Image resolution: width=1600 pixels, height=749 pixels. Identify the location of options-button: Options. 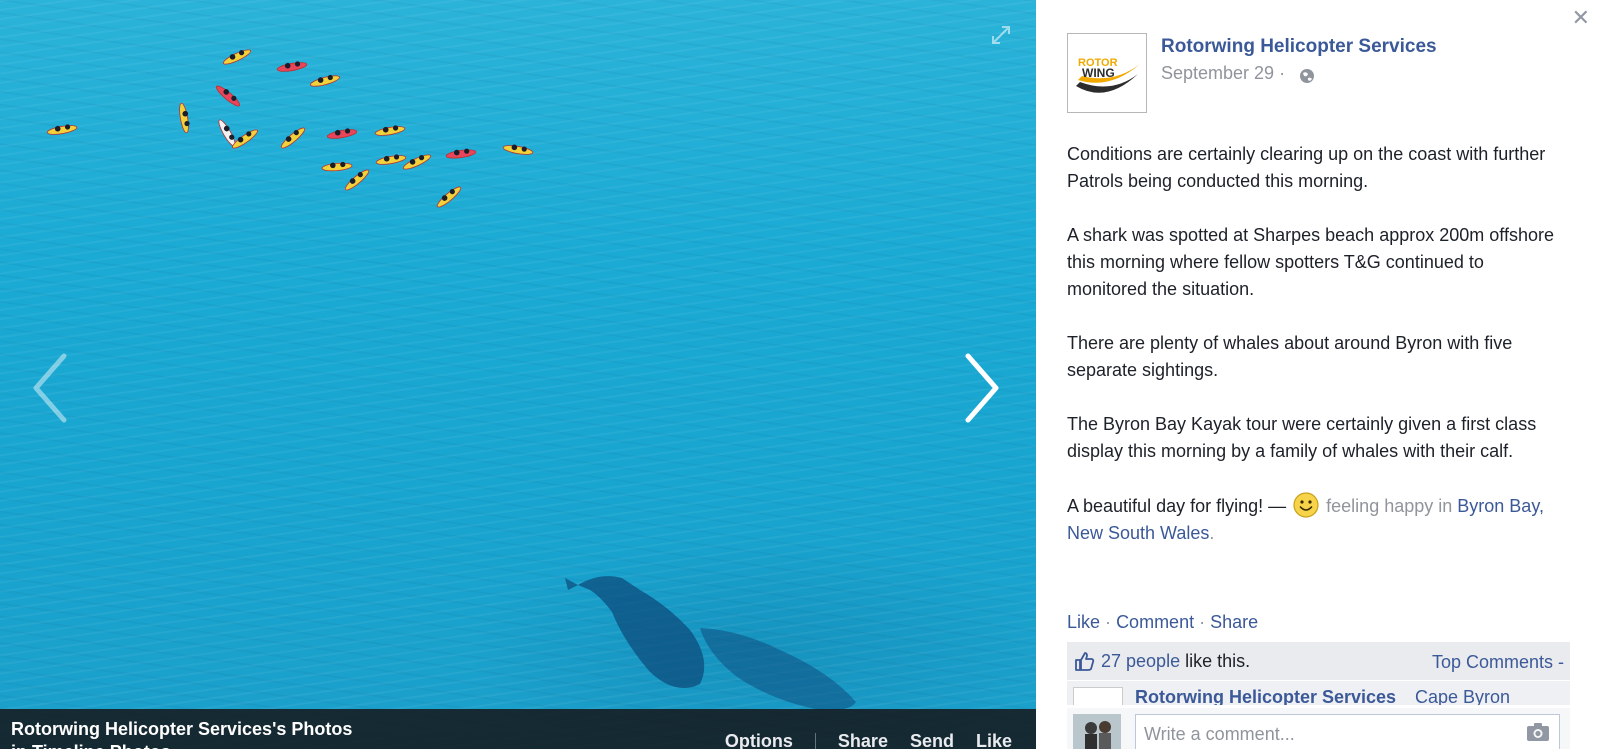
(759, 740).